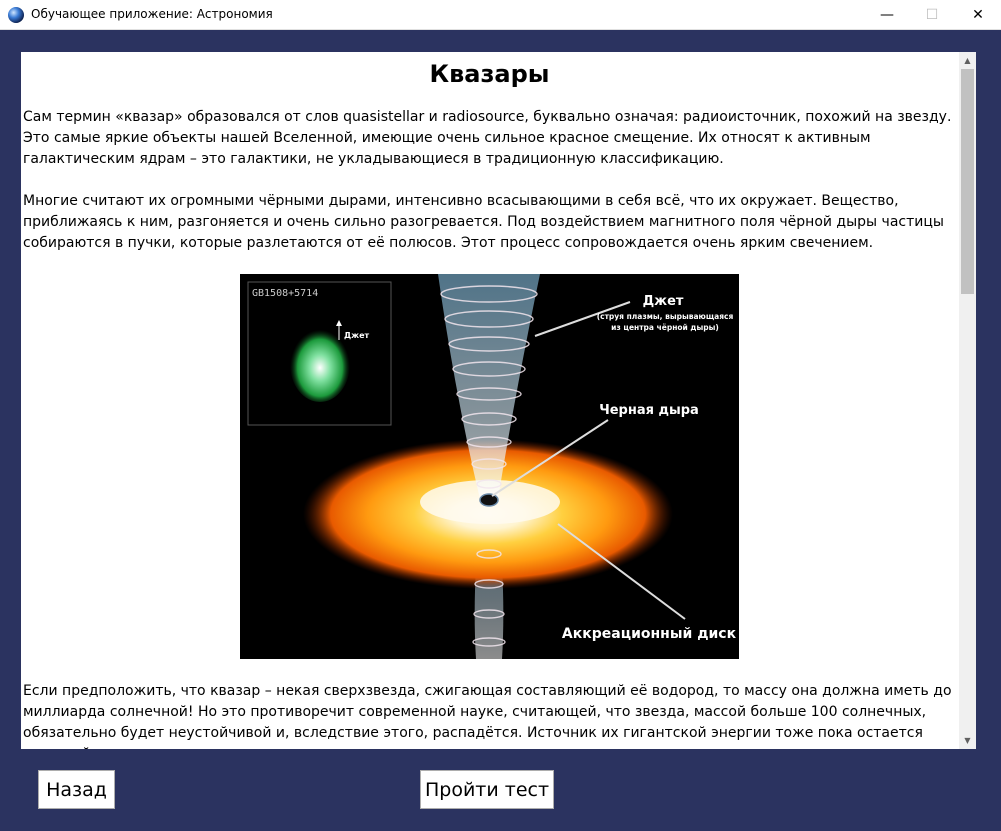  Describe the element at coordinates (967, 400) in the screenshot. I see `vertical-scrollbar: ▲ ▼` at that location.